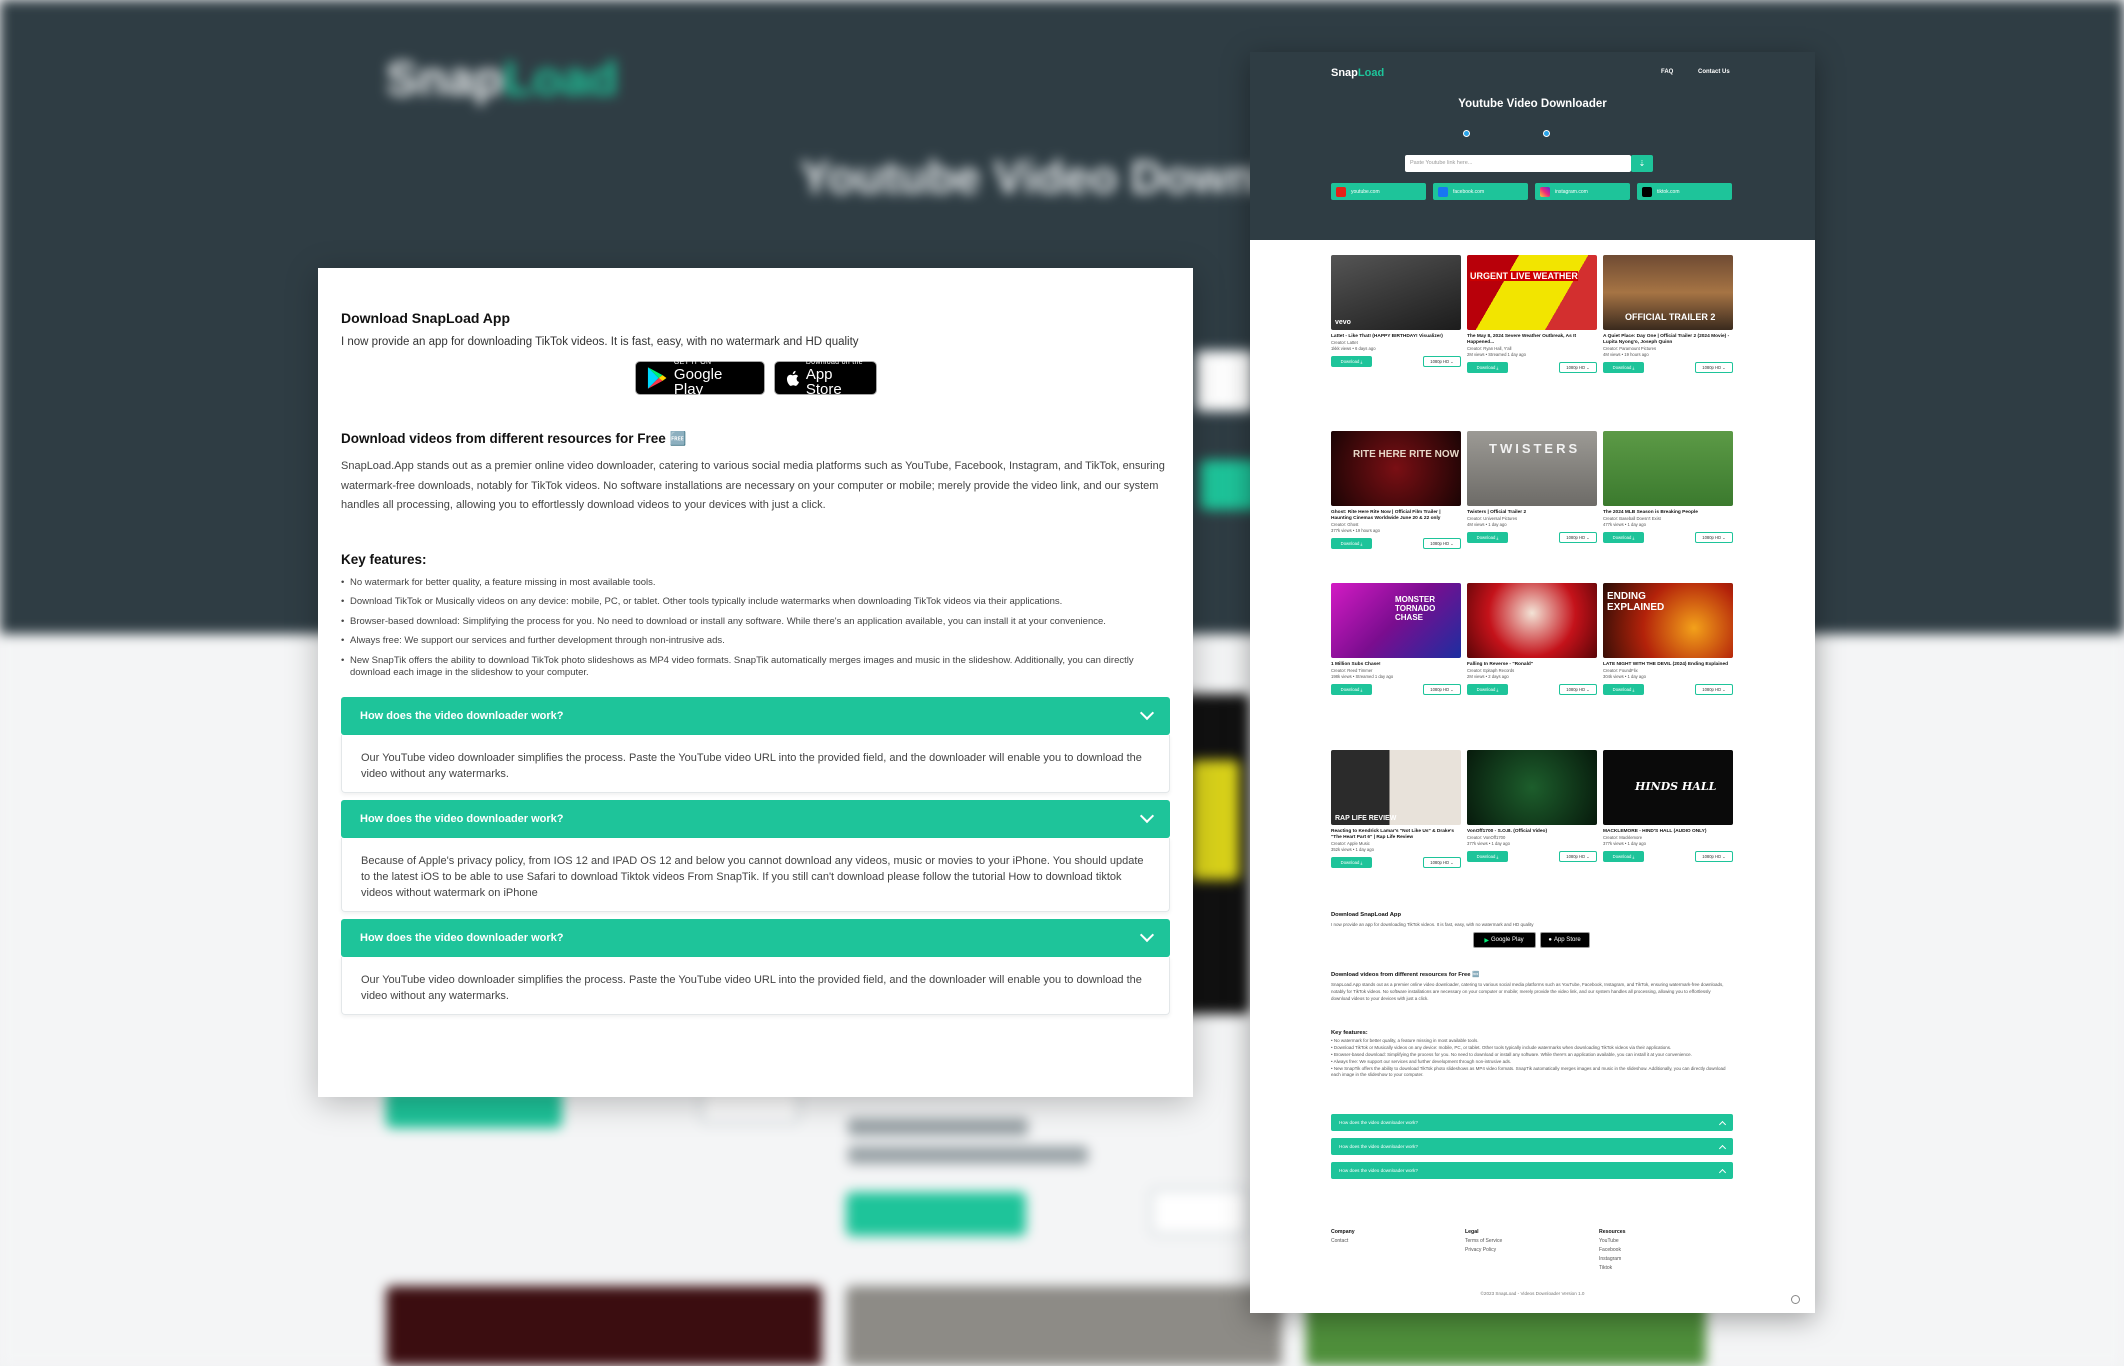 The width and height of the screenshot is (2124, 1366). Describe the element at coordinates (1366, 915) in the screenshot. I see `preview-app-title: Download SnapLoad App` at that location.